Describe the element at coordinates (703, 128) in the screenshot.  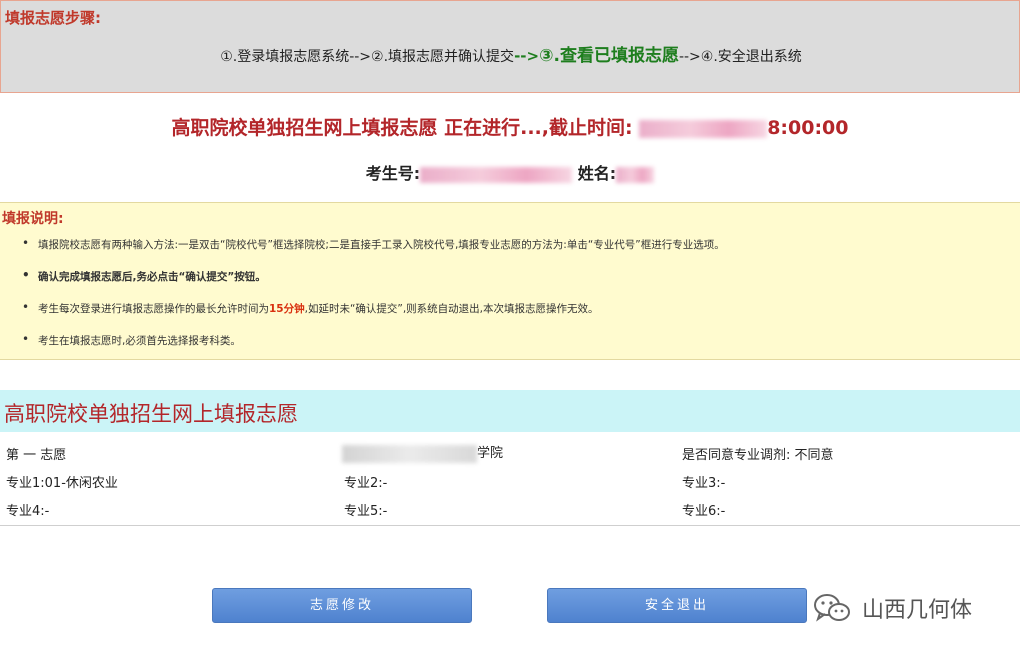
I see `redacted-date` at that location.